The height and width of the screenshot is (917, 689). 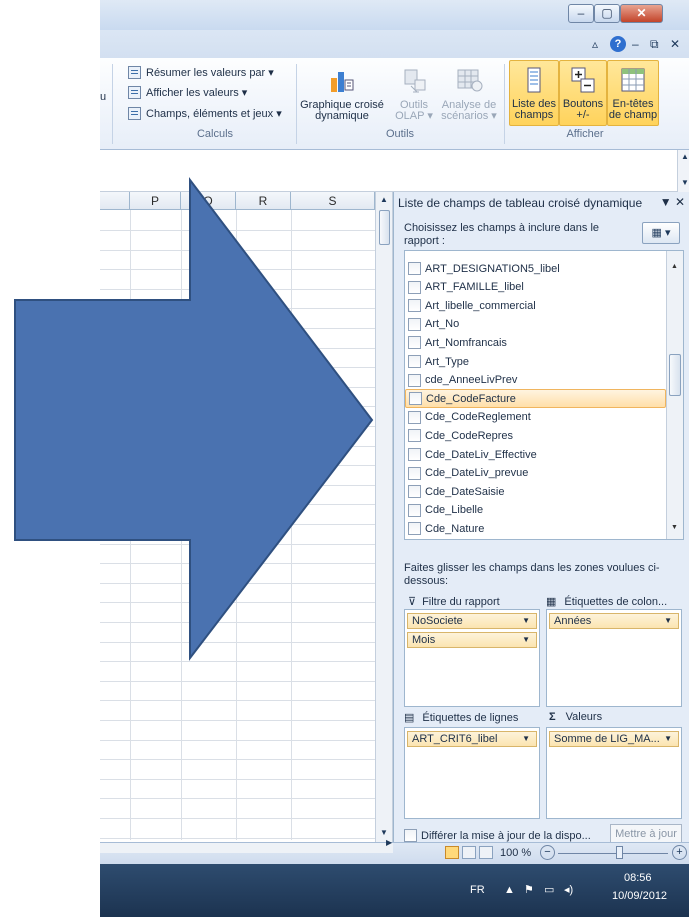 What do you see at coordinates (535, 435) in the screenshot?
I see `field-item: Cde_CodeRepres` at bounding box center [535, 435].